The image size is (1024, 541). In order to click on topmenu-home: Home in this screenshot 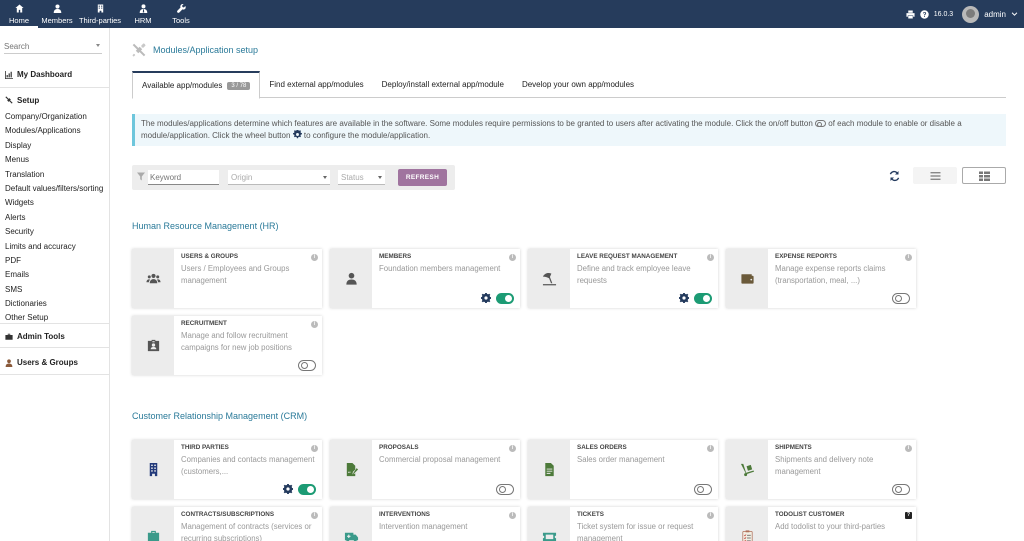, I will do `click(19, 14)`.